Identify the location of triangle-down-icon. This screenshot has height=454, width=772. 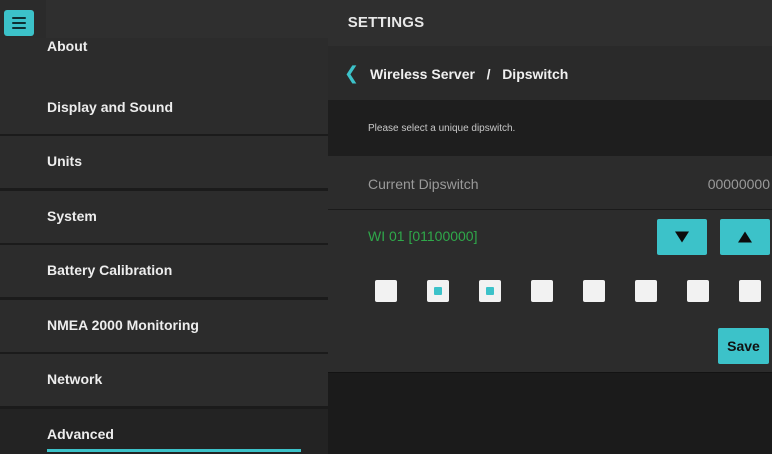
(682, 237).